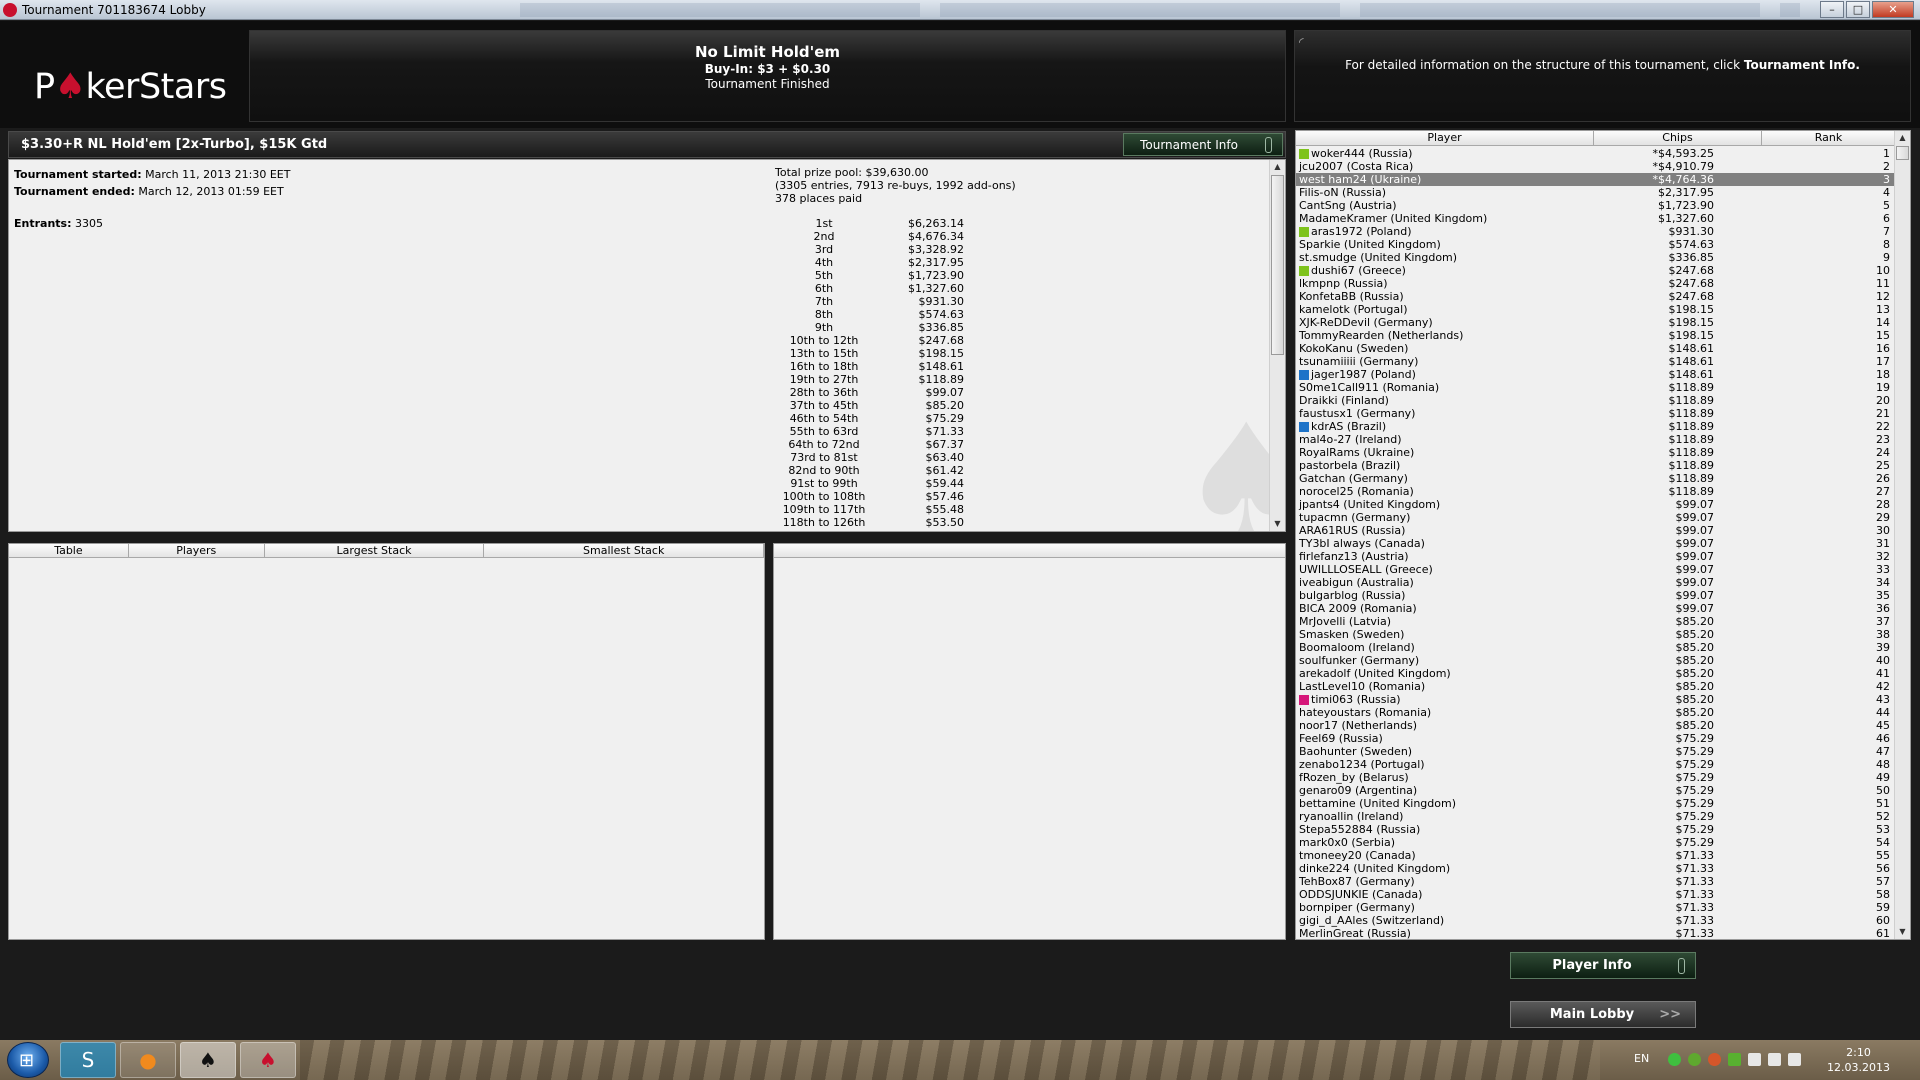 This screenshot has height=1080, width=1920. Describe the element at coordinates (1595, 777) in the screenshot. I see `player-row: fRozen_by (Belarus) $75.29 49` at that location.